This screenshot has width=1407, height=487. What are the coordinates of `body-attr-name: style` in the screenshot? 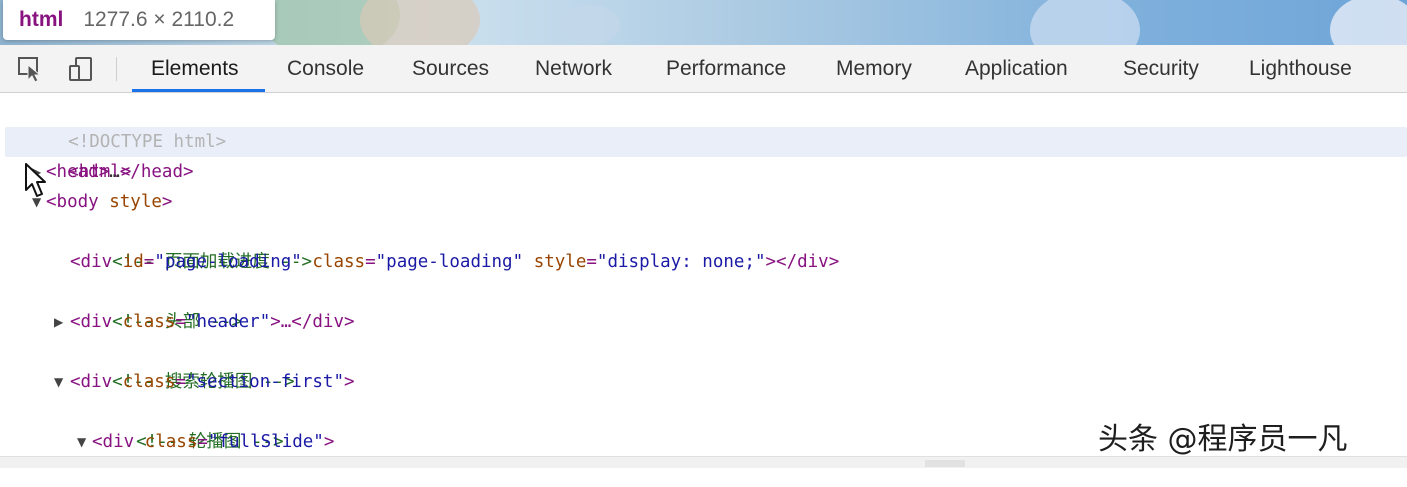 It's located at (135, 202).